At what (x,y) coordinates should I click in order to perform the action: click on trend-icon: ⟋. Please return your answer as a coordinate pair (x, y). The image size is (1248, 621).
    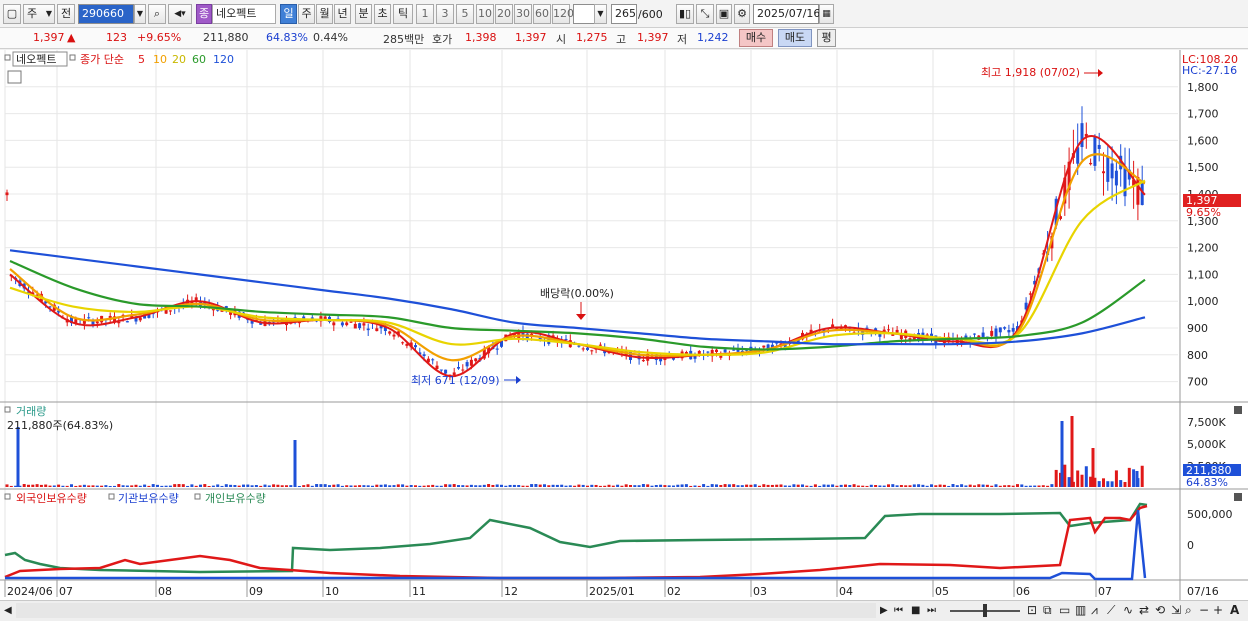
    Looking at the image, I should click on (1111, 610).